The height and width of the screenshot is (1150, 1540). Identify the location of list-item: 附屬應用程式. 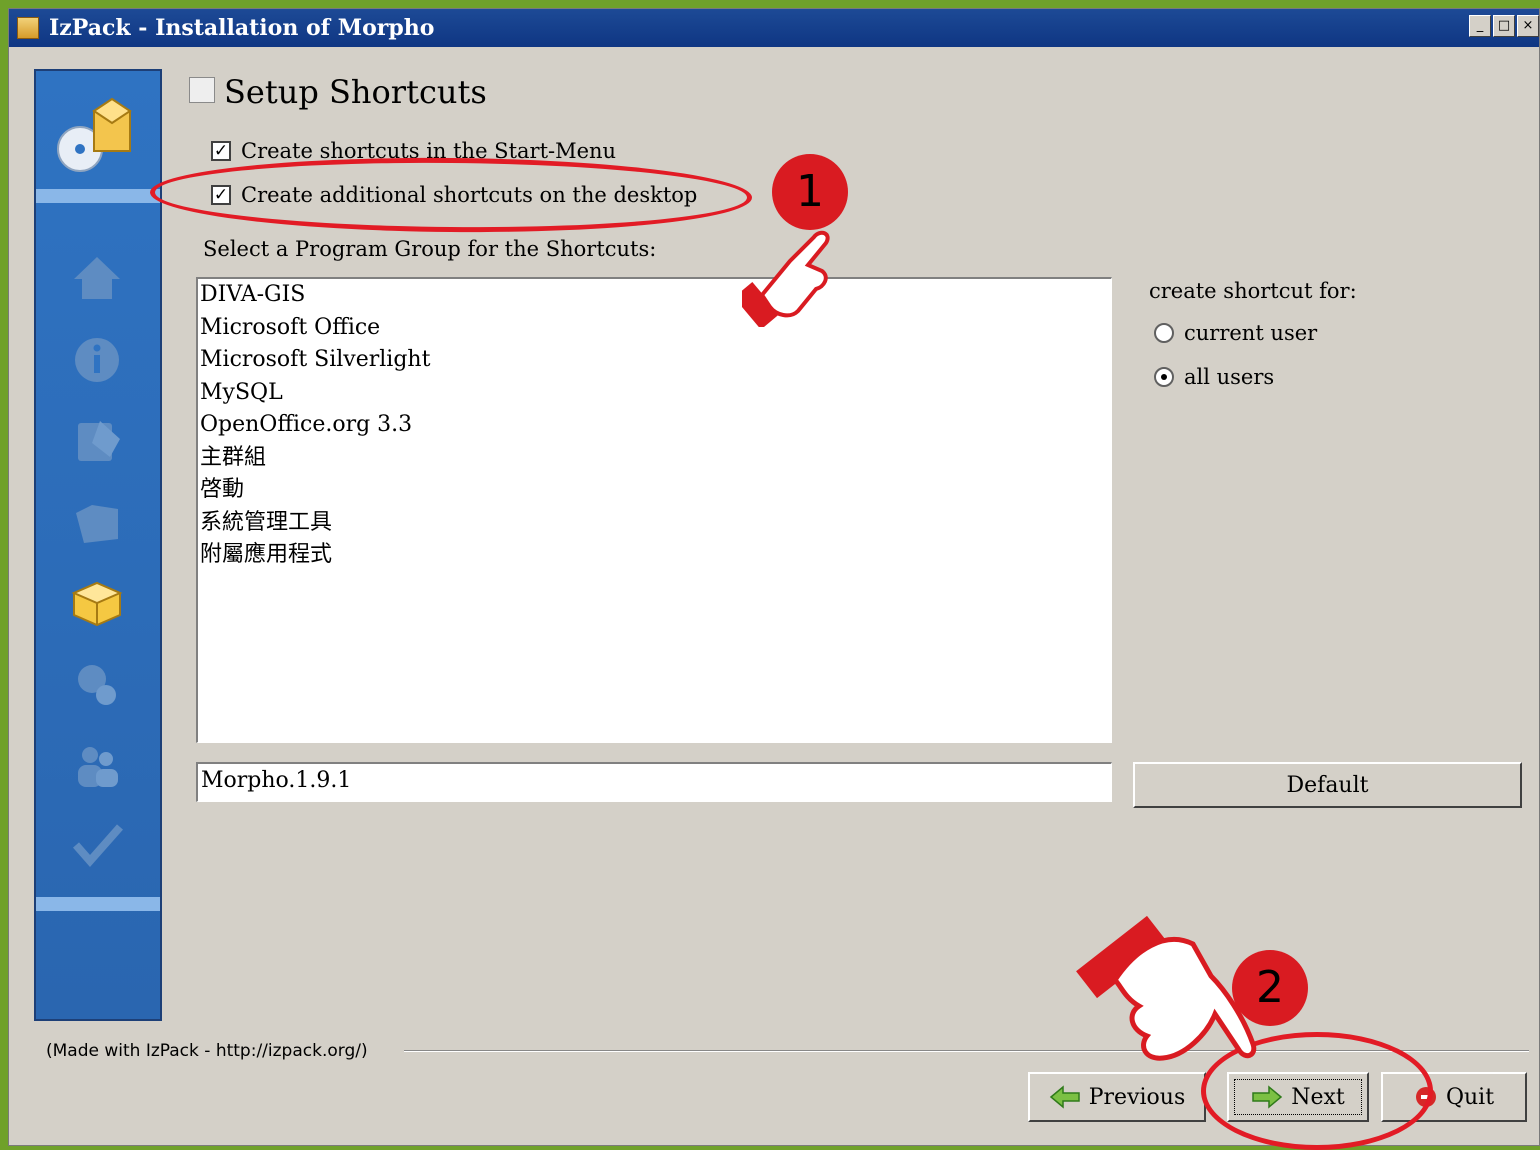
(654, 555).